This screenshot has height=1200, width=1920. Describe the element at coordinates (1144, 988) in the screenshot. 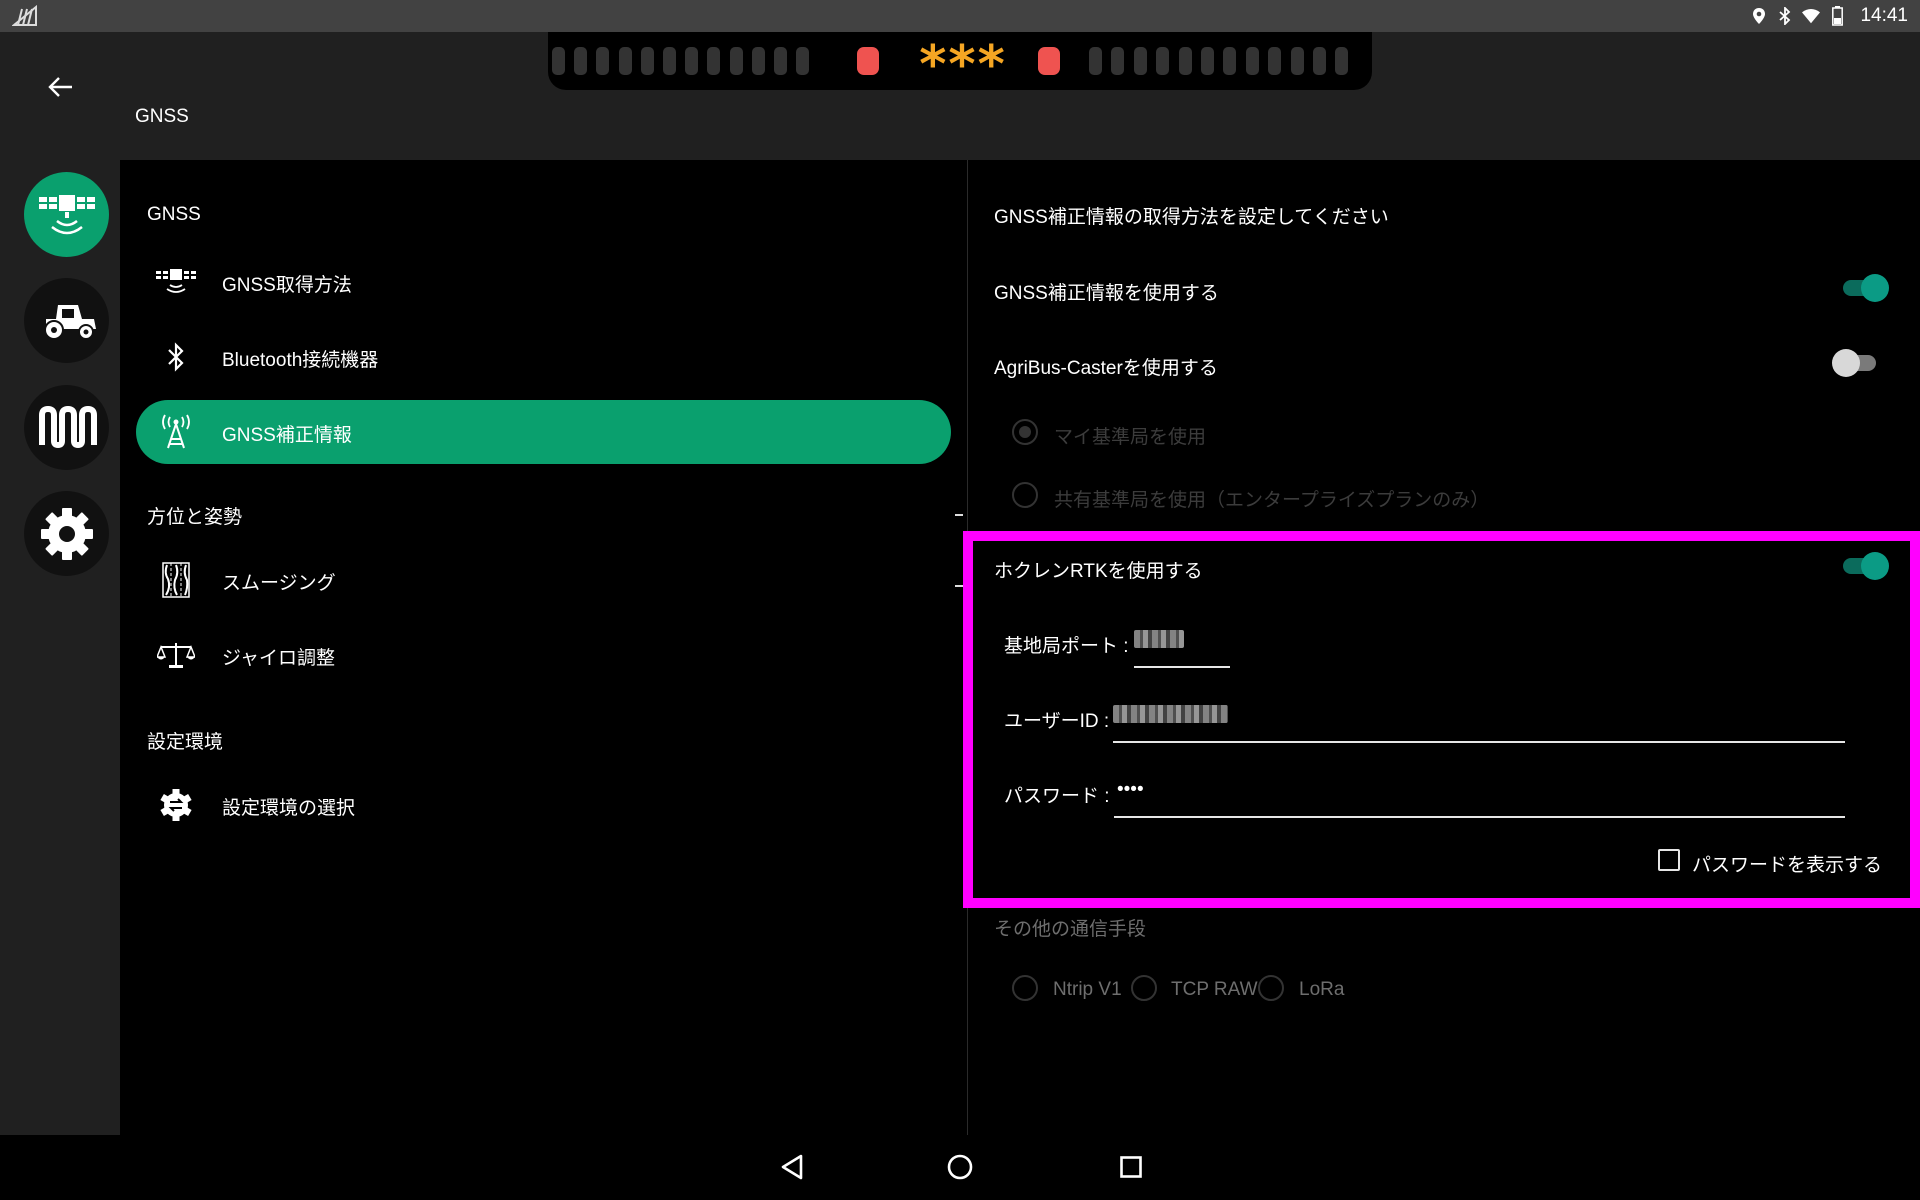

I see `radio-tcp-raw` at that location.